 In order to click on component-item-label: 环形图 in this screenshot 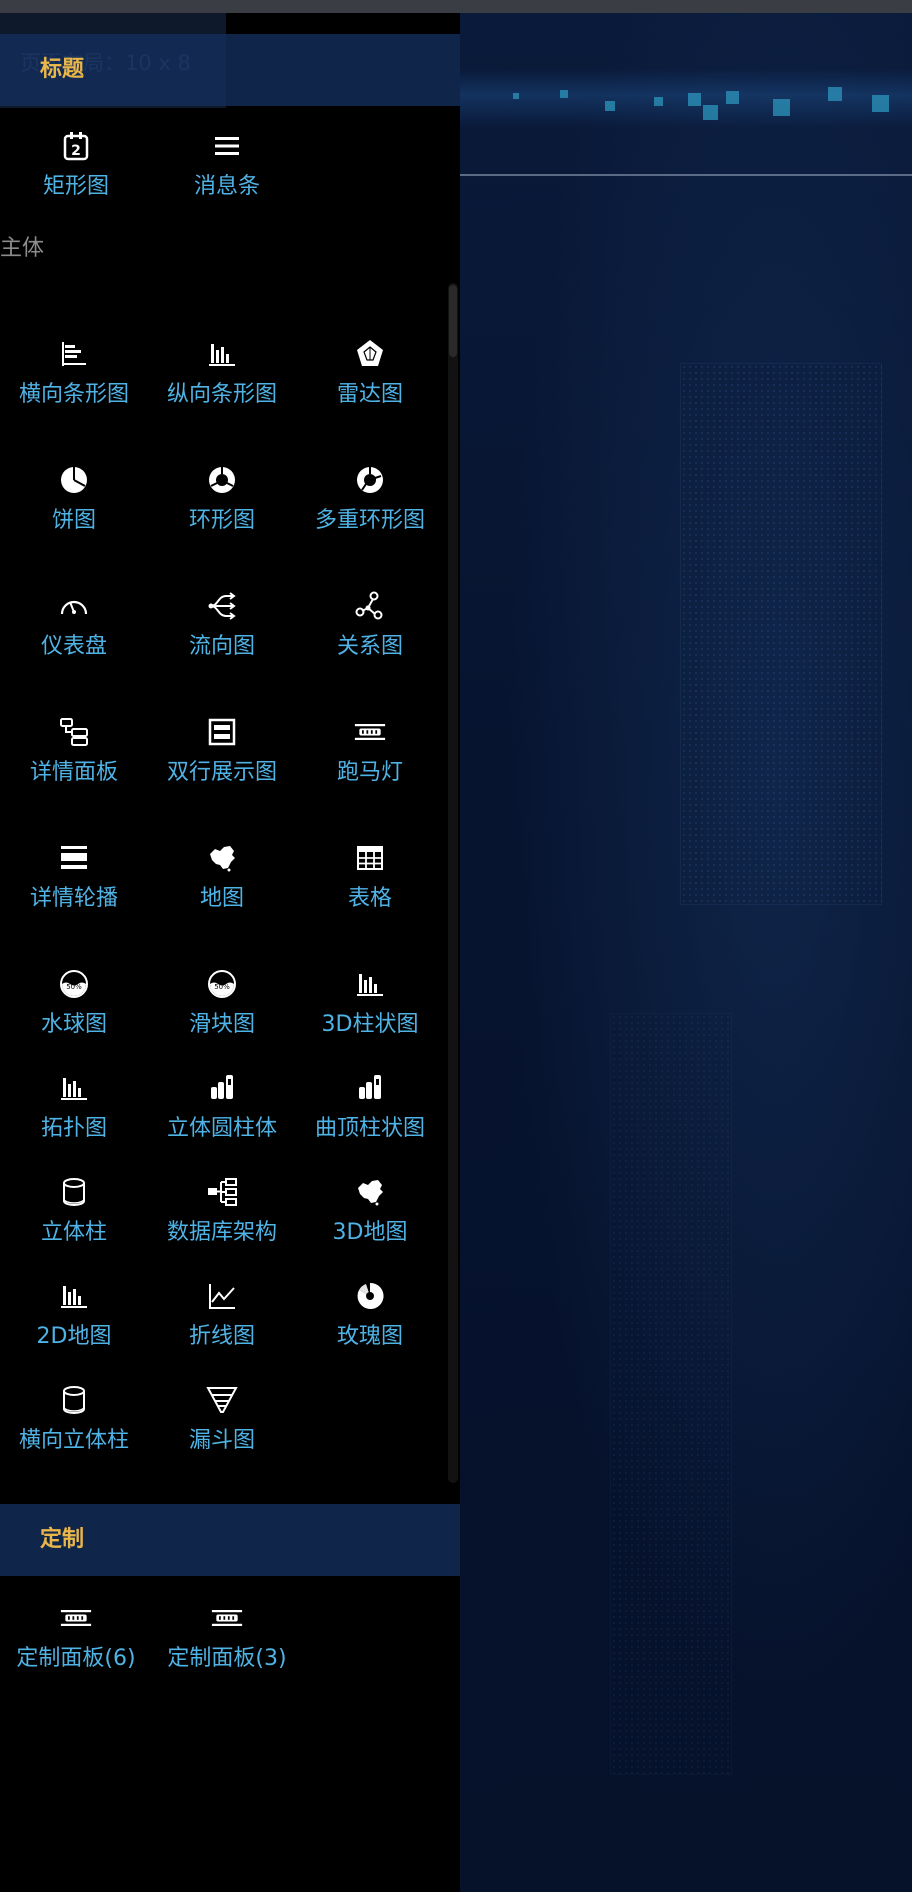, I will do `click(221, 520)`.